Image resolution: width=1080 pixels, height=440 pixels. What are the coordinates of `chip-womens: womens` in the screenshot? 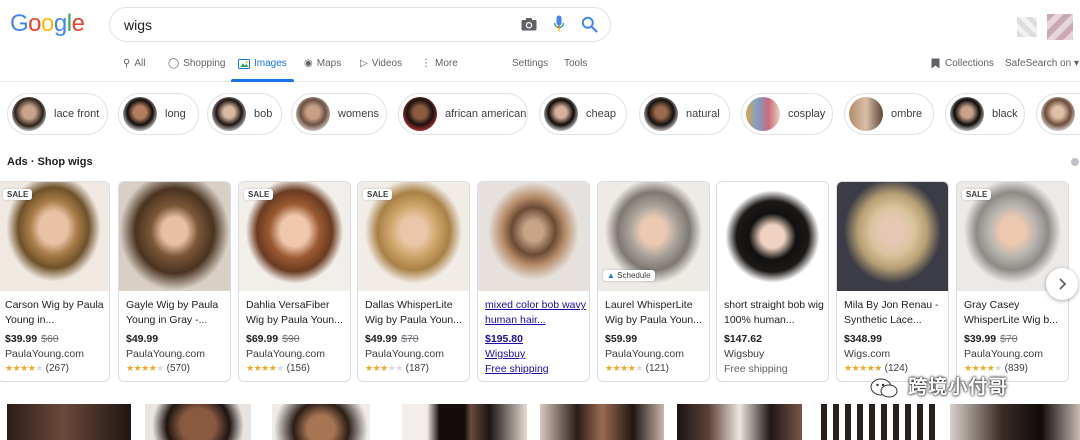 It's located at (339, 114).